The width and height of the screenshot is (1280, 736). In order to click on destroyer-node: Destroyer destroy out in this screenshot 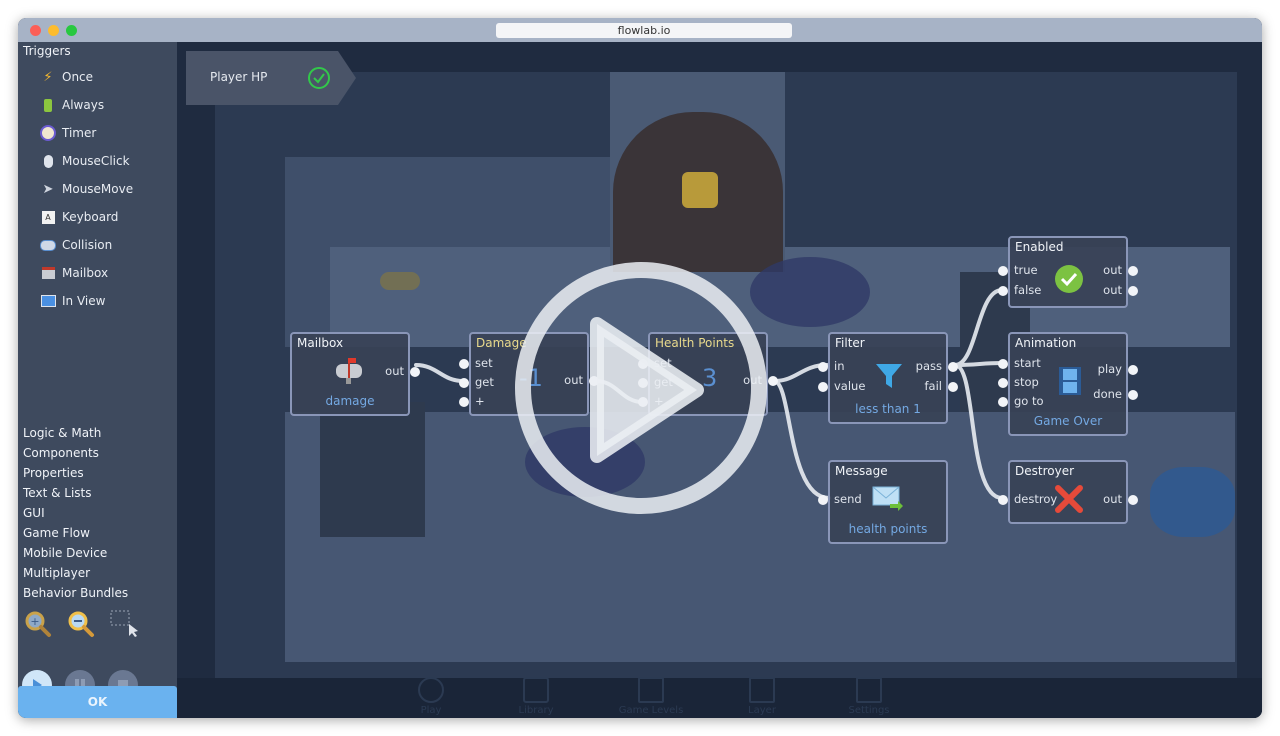, I will do `click(1068, 492)`.